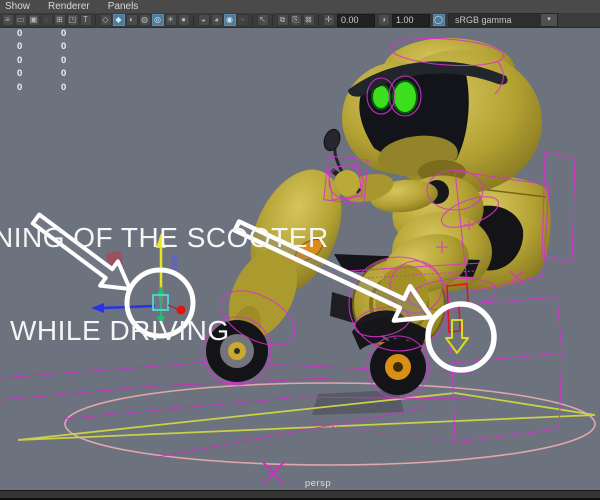 Image resolution: width=600 pixels, height=500 pixels. What do you see at coordinates (69, 6) in the screenshot?
I see `menu-renderer: Renderer` at bounding box center [69, 6].